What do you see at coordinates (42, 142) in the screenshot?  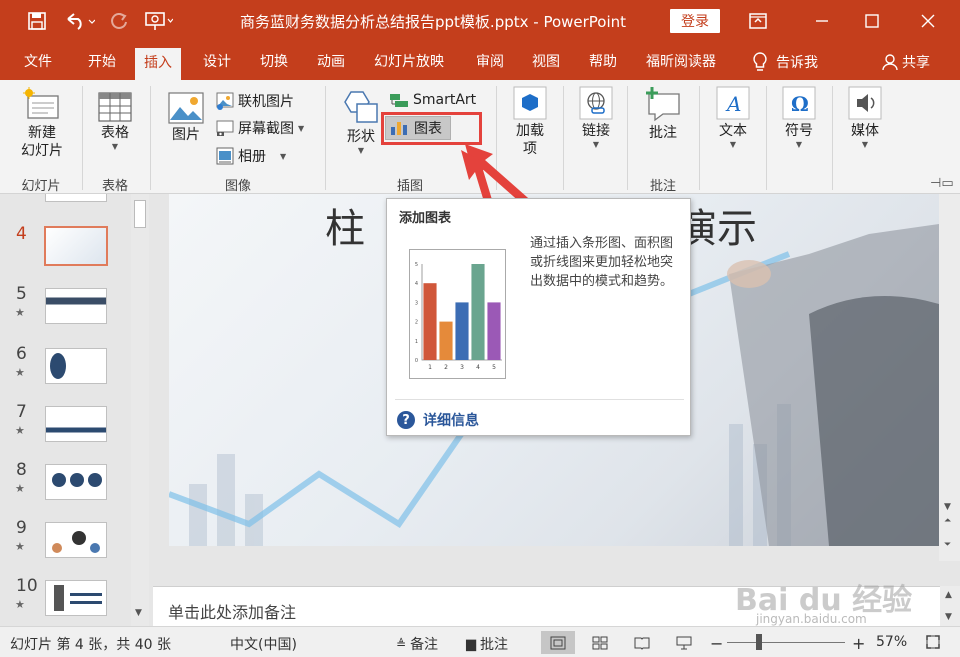 I see `new-slide-label: 新建 幻灯片` at bounding box center [42, 142].